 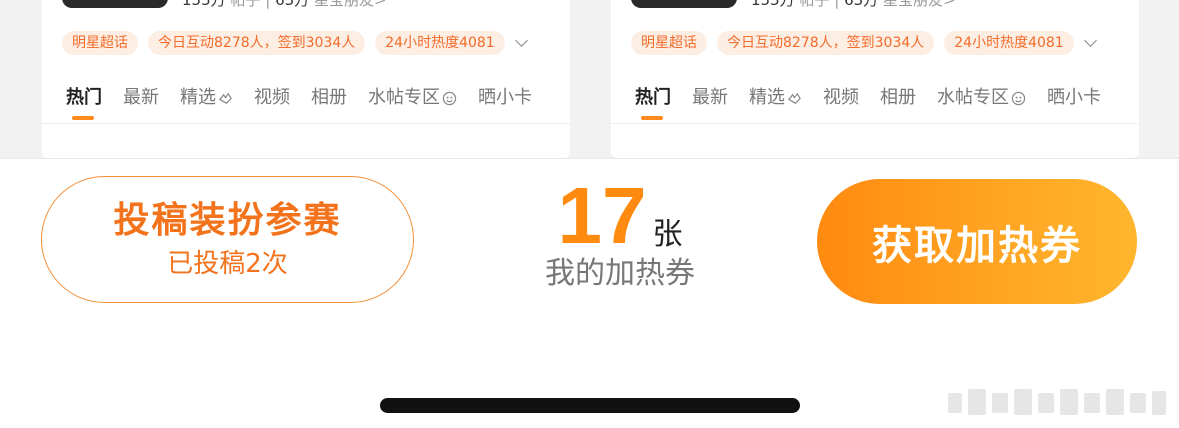 I want to click on coupon-unit: 张, so click(x=667, y=234).